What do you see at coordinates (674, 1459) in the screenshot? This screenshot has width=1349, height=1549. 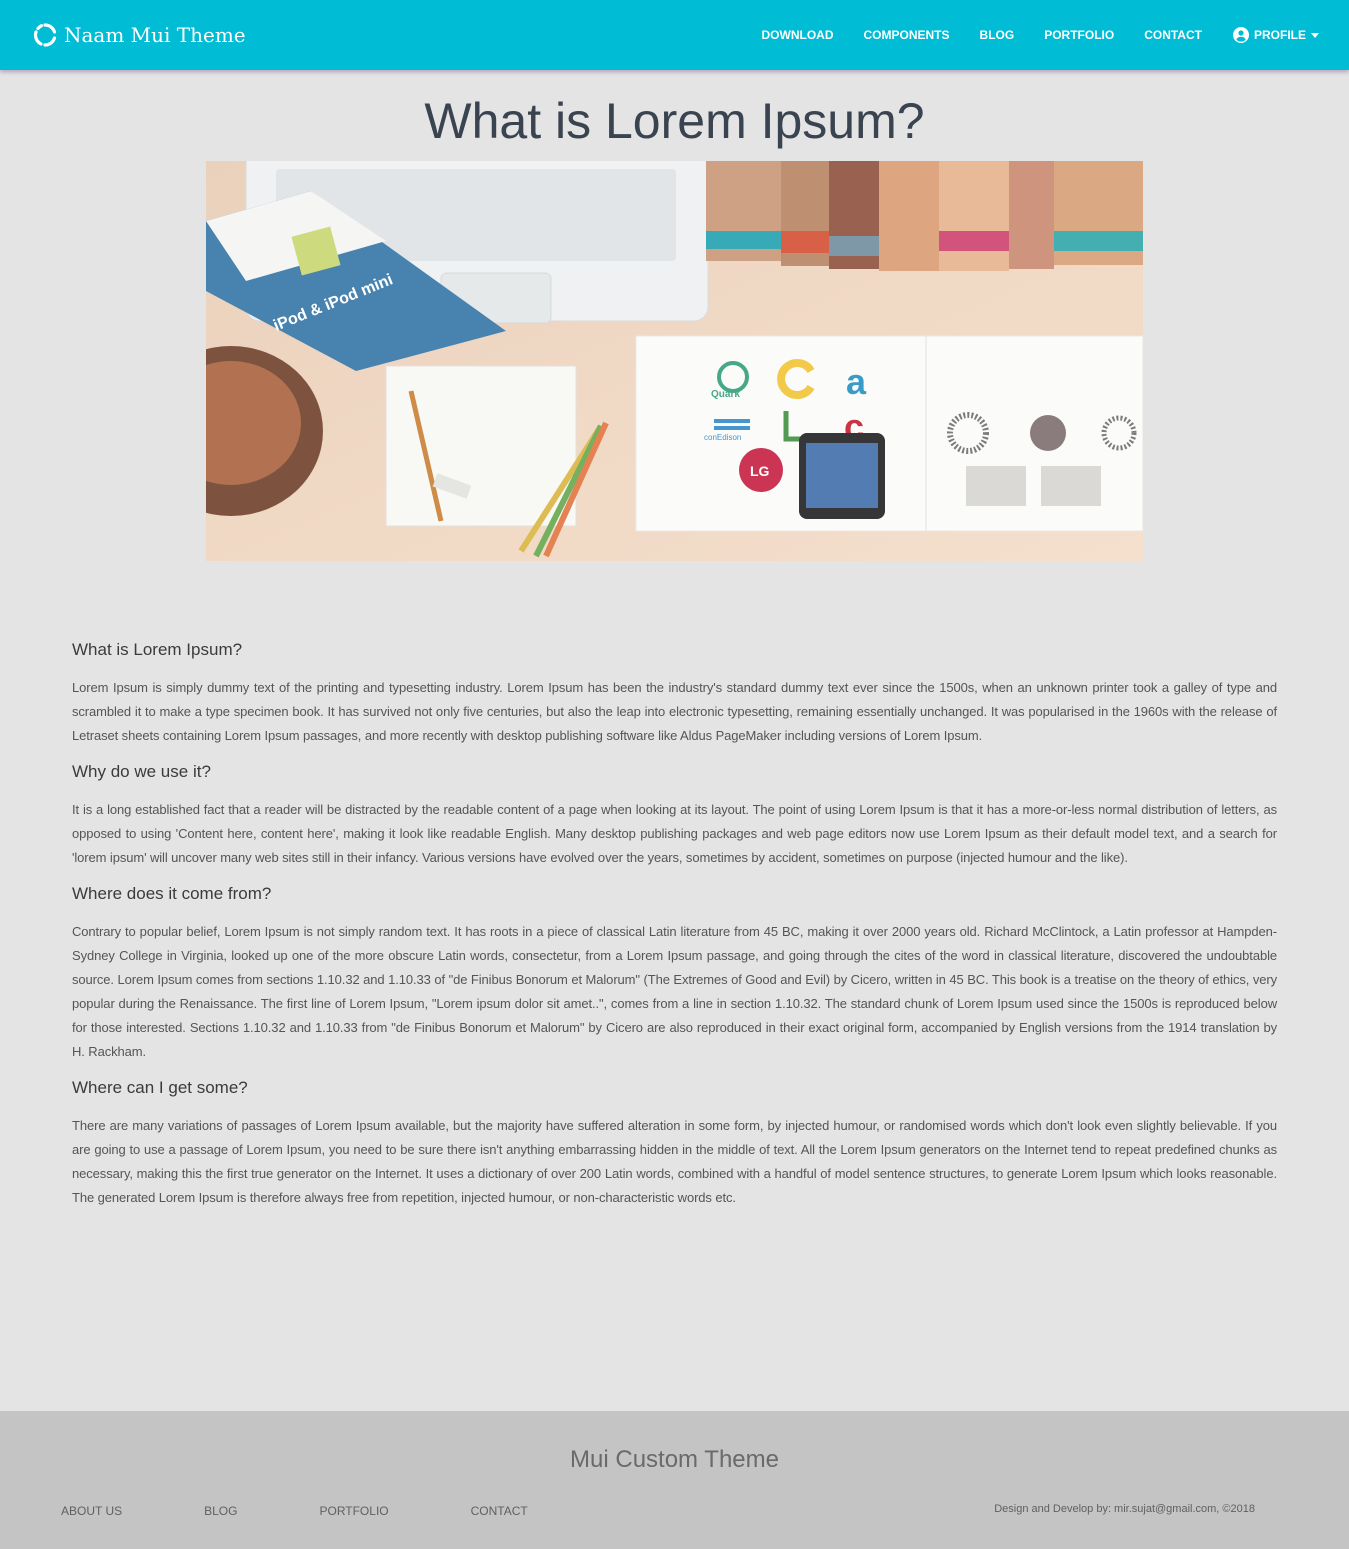 I see `footer-title: Mui Custom Theme` at bounding box center [674, 1459].